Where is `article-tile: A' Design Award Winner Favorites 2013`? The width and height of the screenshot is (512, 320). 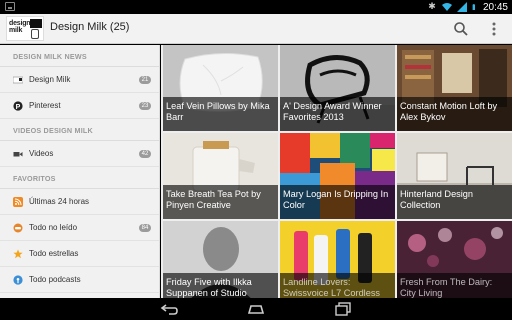
article-tile: A' Design Award Winner Favorites 2013 is located at coordinates (337, 88).